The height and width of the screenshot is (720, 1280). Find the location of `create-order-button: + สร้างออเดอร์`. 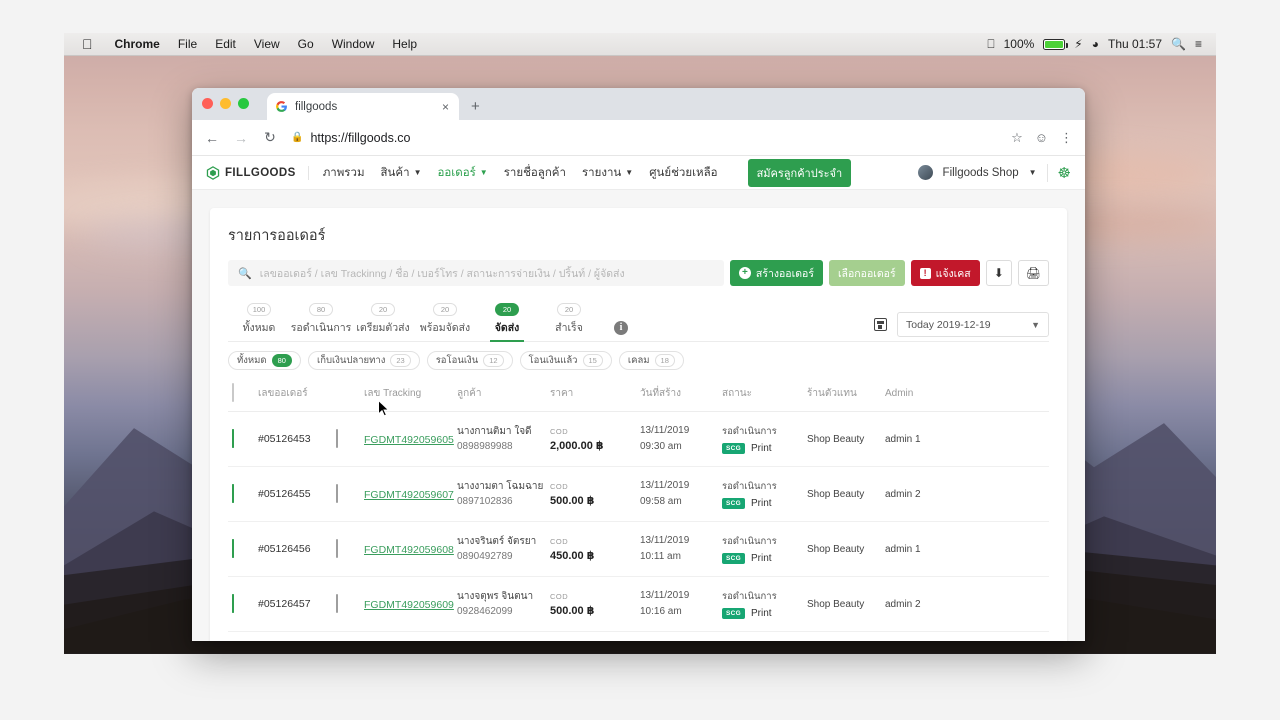

create-order-button: + สร้างออเดอร์ is located at coordinates (776, 273).